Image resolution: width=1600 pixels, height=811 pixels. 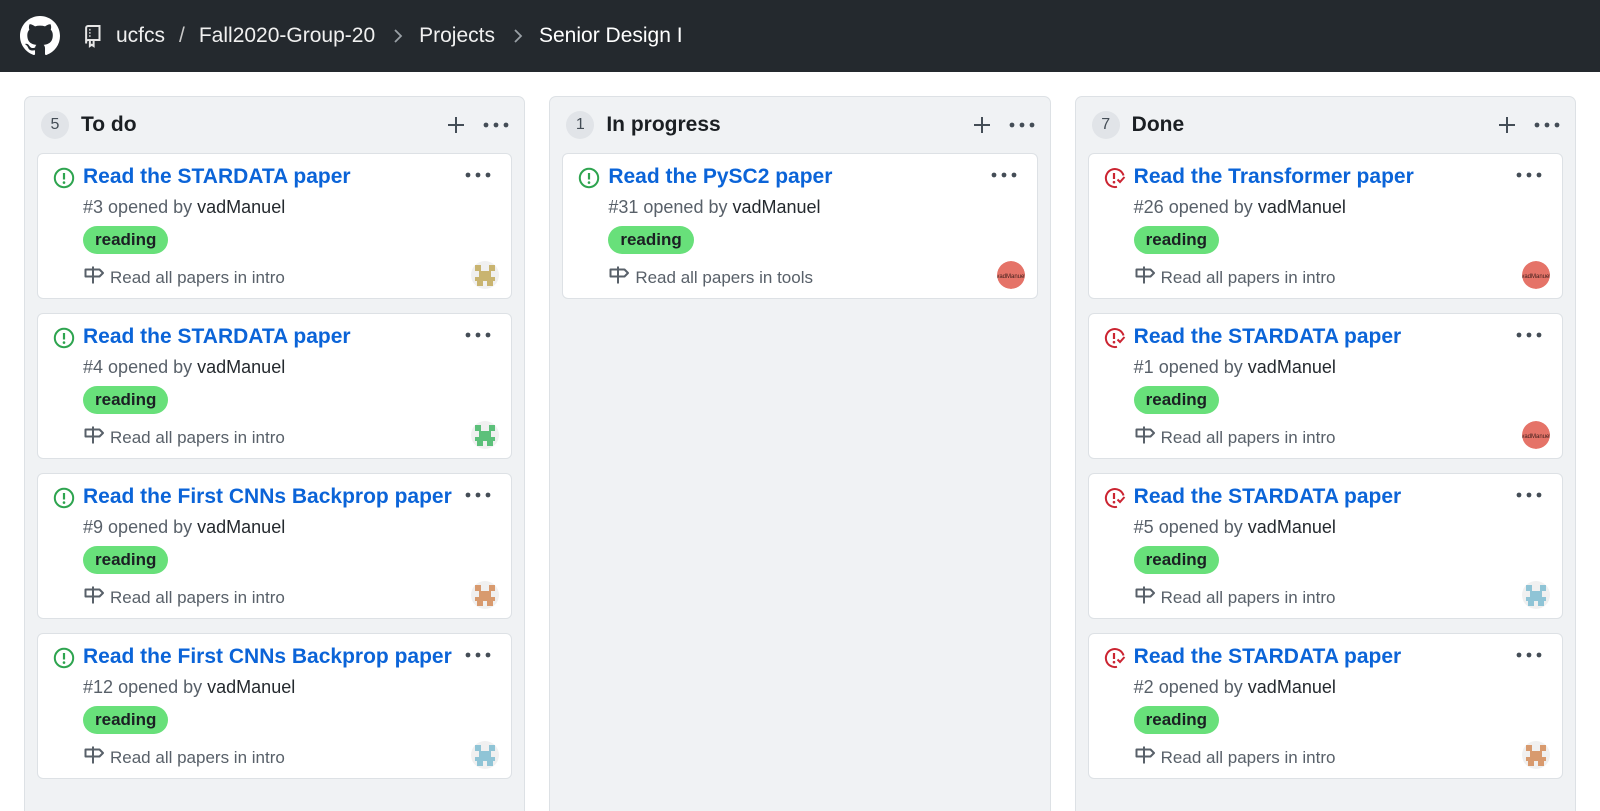 I want to click on opened-by-text: opened by, so click(x=1200, y=687).